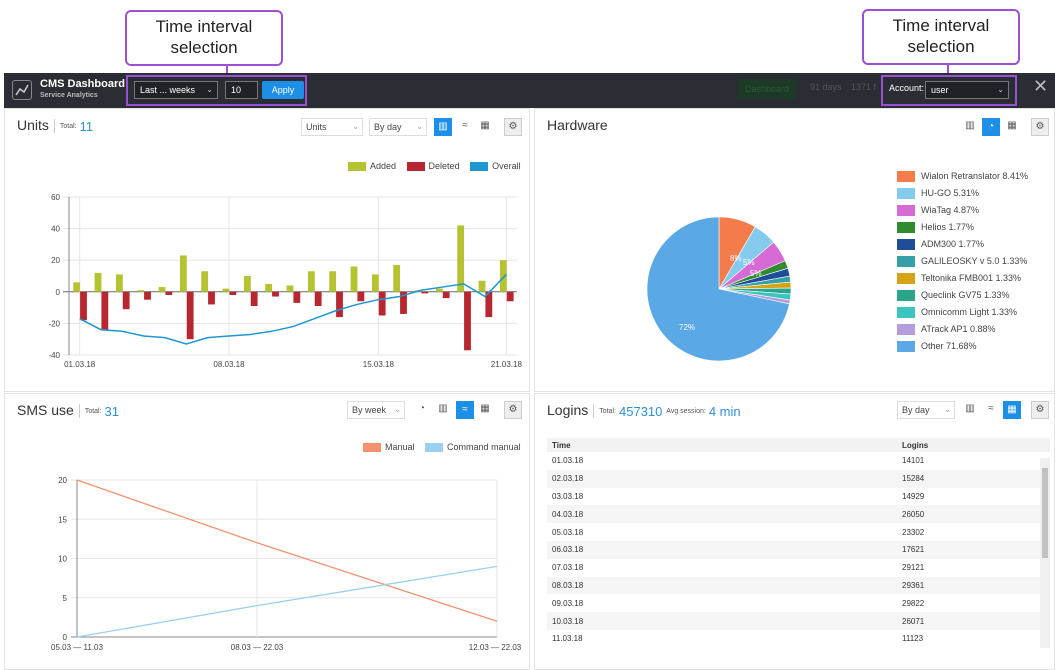 The image size is (1055, 670). Describe the element at coordinates (991, 127) in the screenshot. I see `pie-chart-icon: ◔` at that location.